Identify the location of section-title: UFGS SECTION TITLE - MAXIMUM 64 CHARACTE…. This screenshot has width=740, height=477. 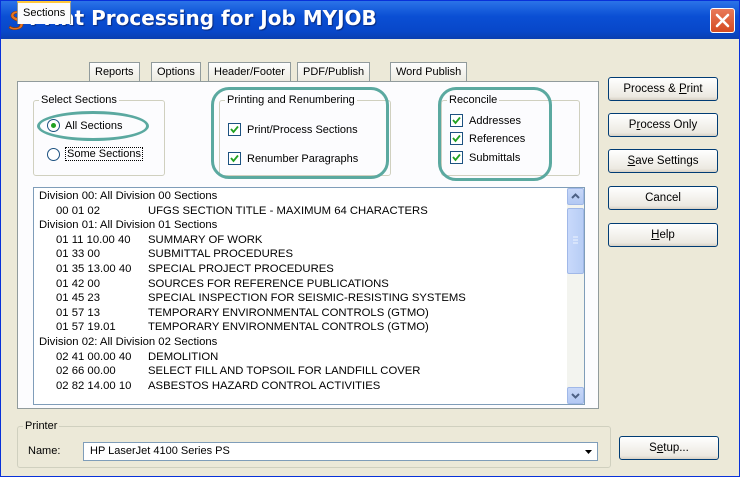
(288, 210).